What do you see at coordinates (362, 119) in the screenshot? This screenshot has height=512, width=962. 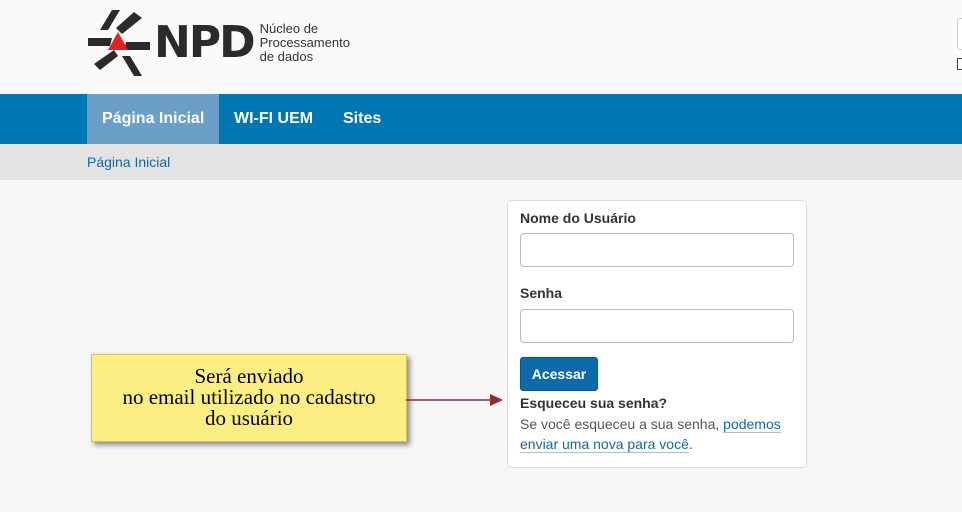 I see `nav-item-sites: Sites` at bounding box center [362, 119].